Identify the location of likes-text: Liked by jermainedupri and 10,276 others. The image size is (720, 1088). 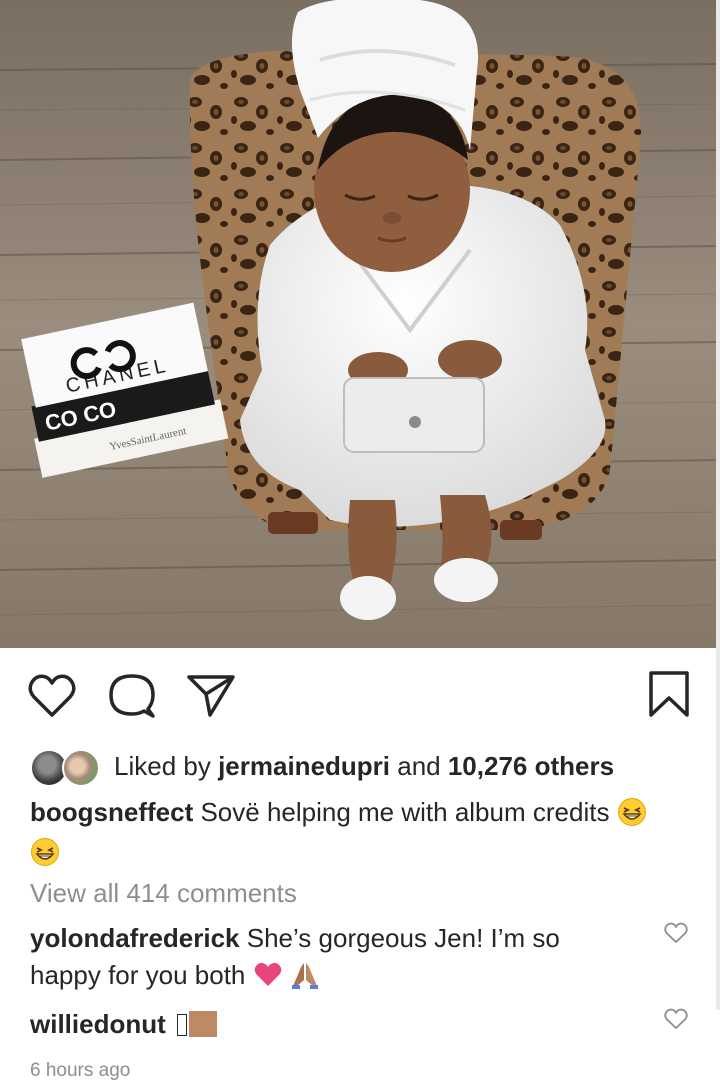
(364, 766).